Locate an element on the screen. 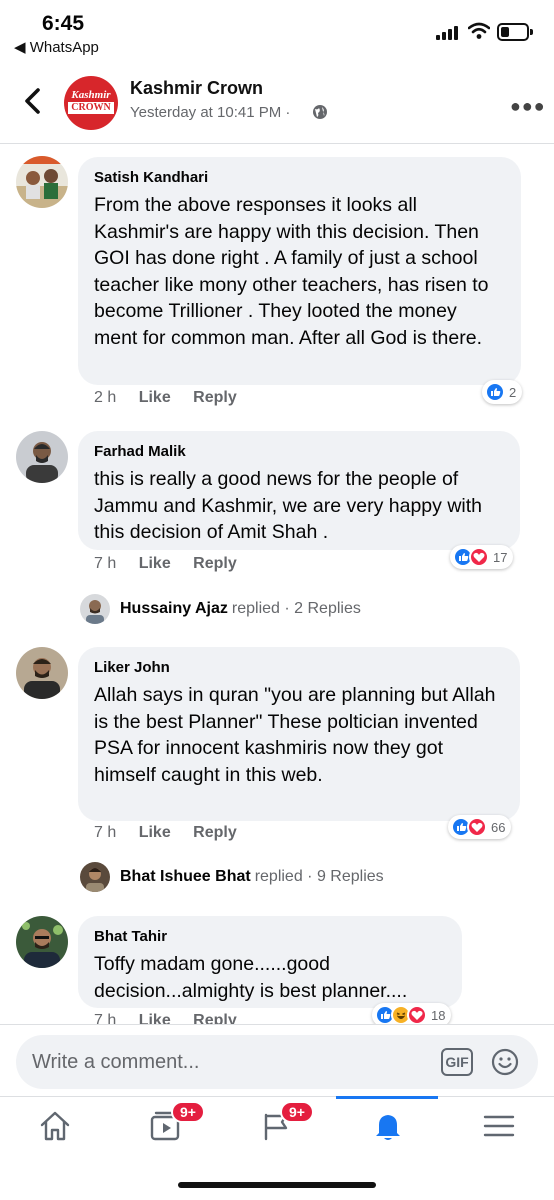 Image resolution: width=554 pixels, height=1200 pixels. page-avatar: Kashmir CROWN is located at coordinates (91, 103).